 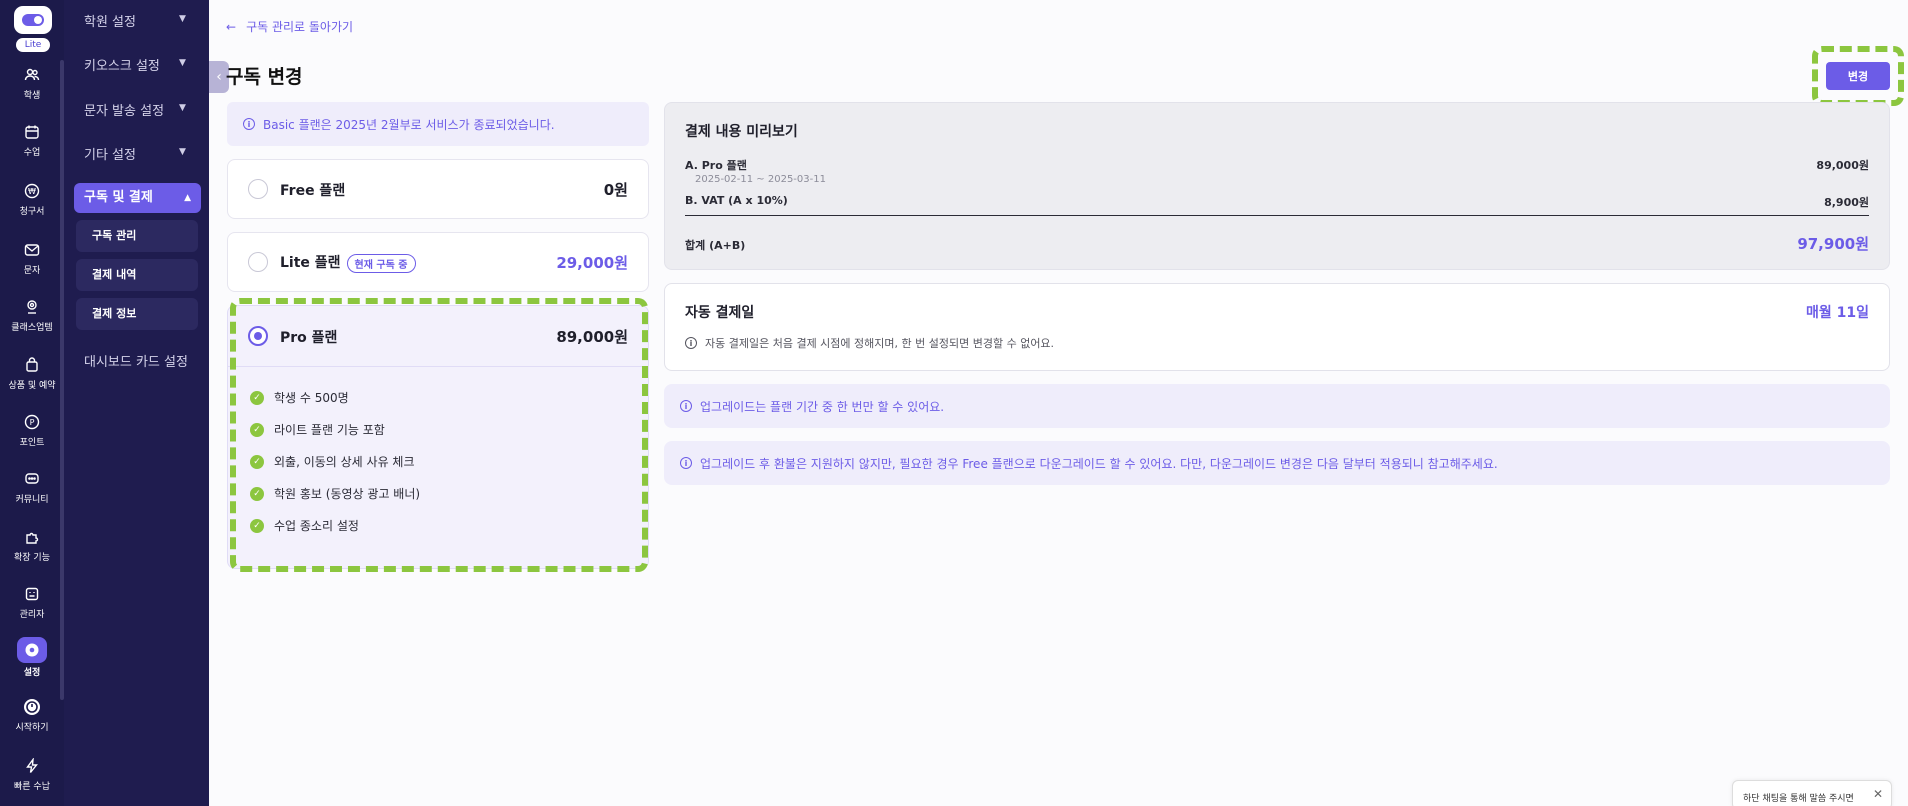 What do you see at coordinates (110, 20) in the screenshot?
I see `subnav-academy-settings: 학원 설정` at bounding box center [110, 20].